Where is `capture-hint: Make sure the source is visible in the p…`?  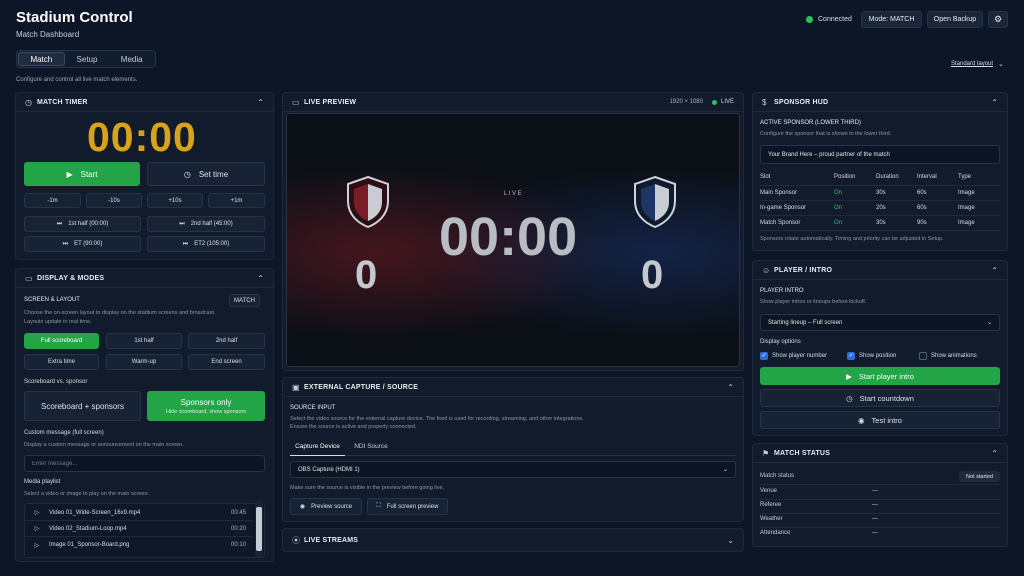 capture-hint: Make sure the source is visible in the p… is located at coordinates (367, 488).